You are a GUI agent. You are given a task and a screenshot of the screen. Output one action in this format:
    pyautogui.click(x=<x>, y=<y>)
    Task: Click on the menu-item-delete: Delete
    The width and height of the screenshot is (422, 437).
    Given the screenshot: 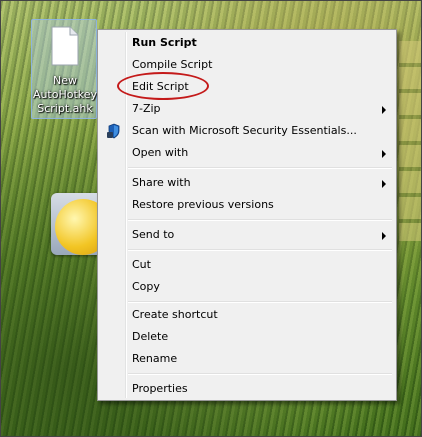 What is the action you would take?
    pyautogui.click(x=247, y=337)
    